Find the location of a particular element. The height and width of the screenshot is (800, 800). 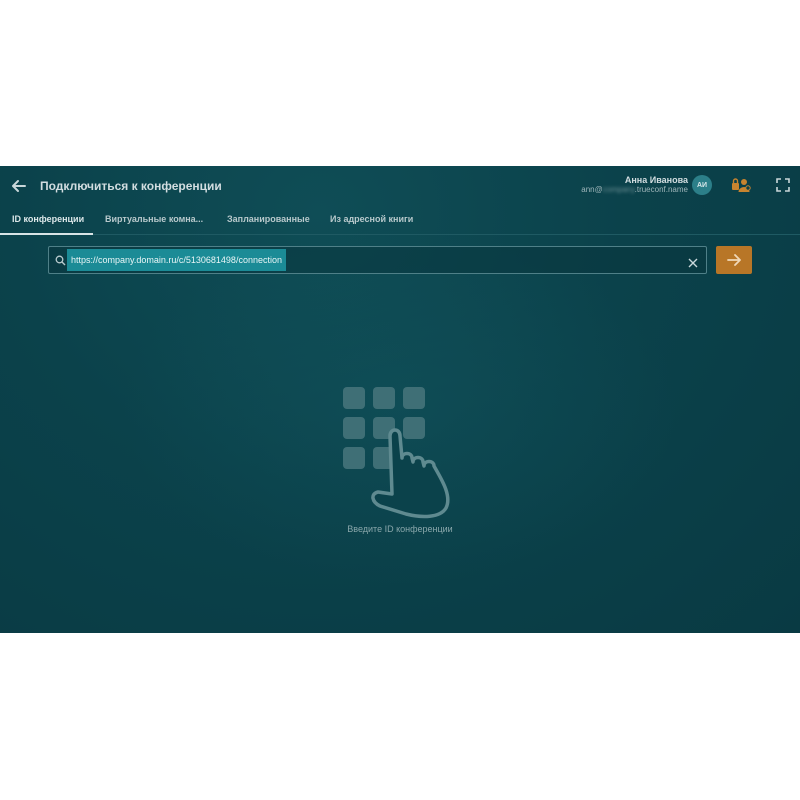

close-icon is located at coordinates (693, 263).